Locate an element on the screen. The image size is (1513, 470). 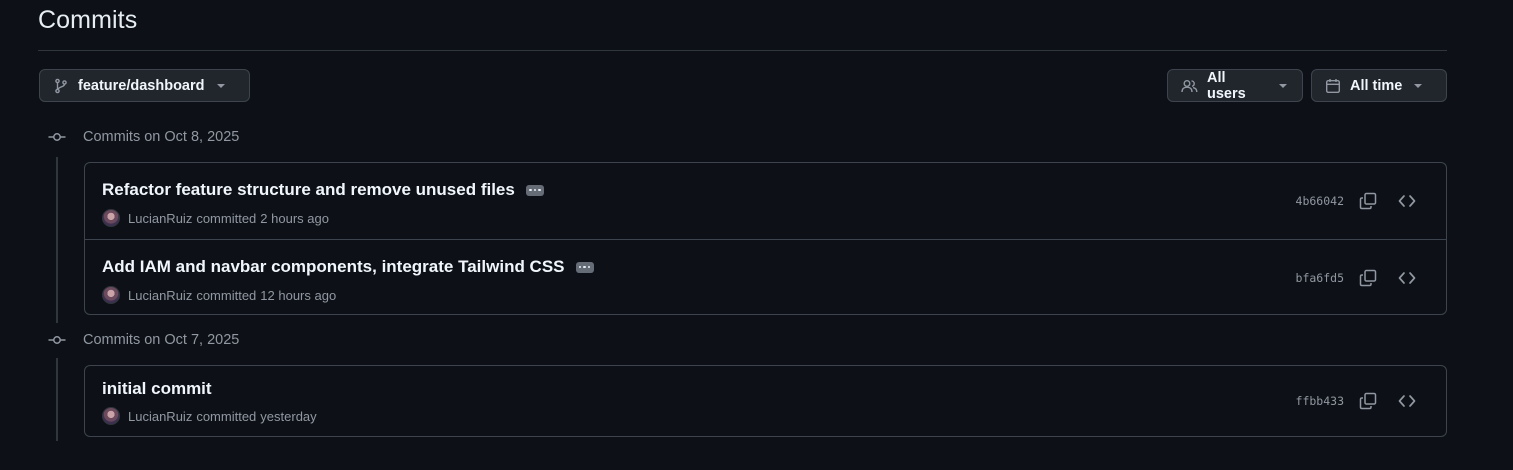
page-title: Commits is located at coordinates (88, 20).